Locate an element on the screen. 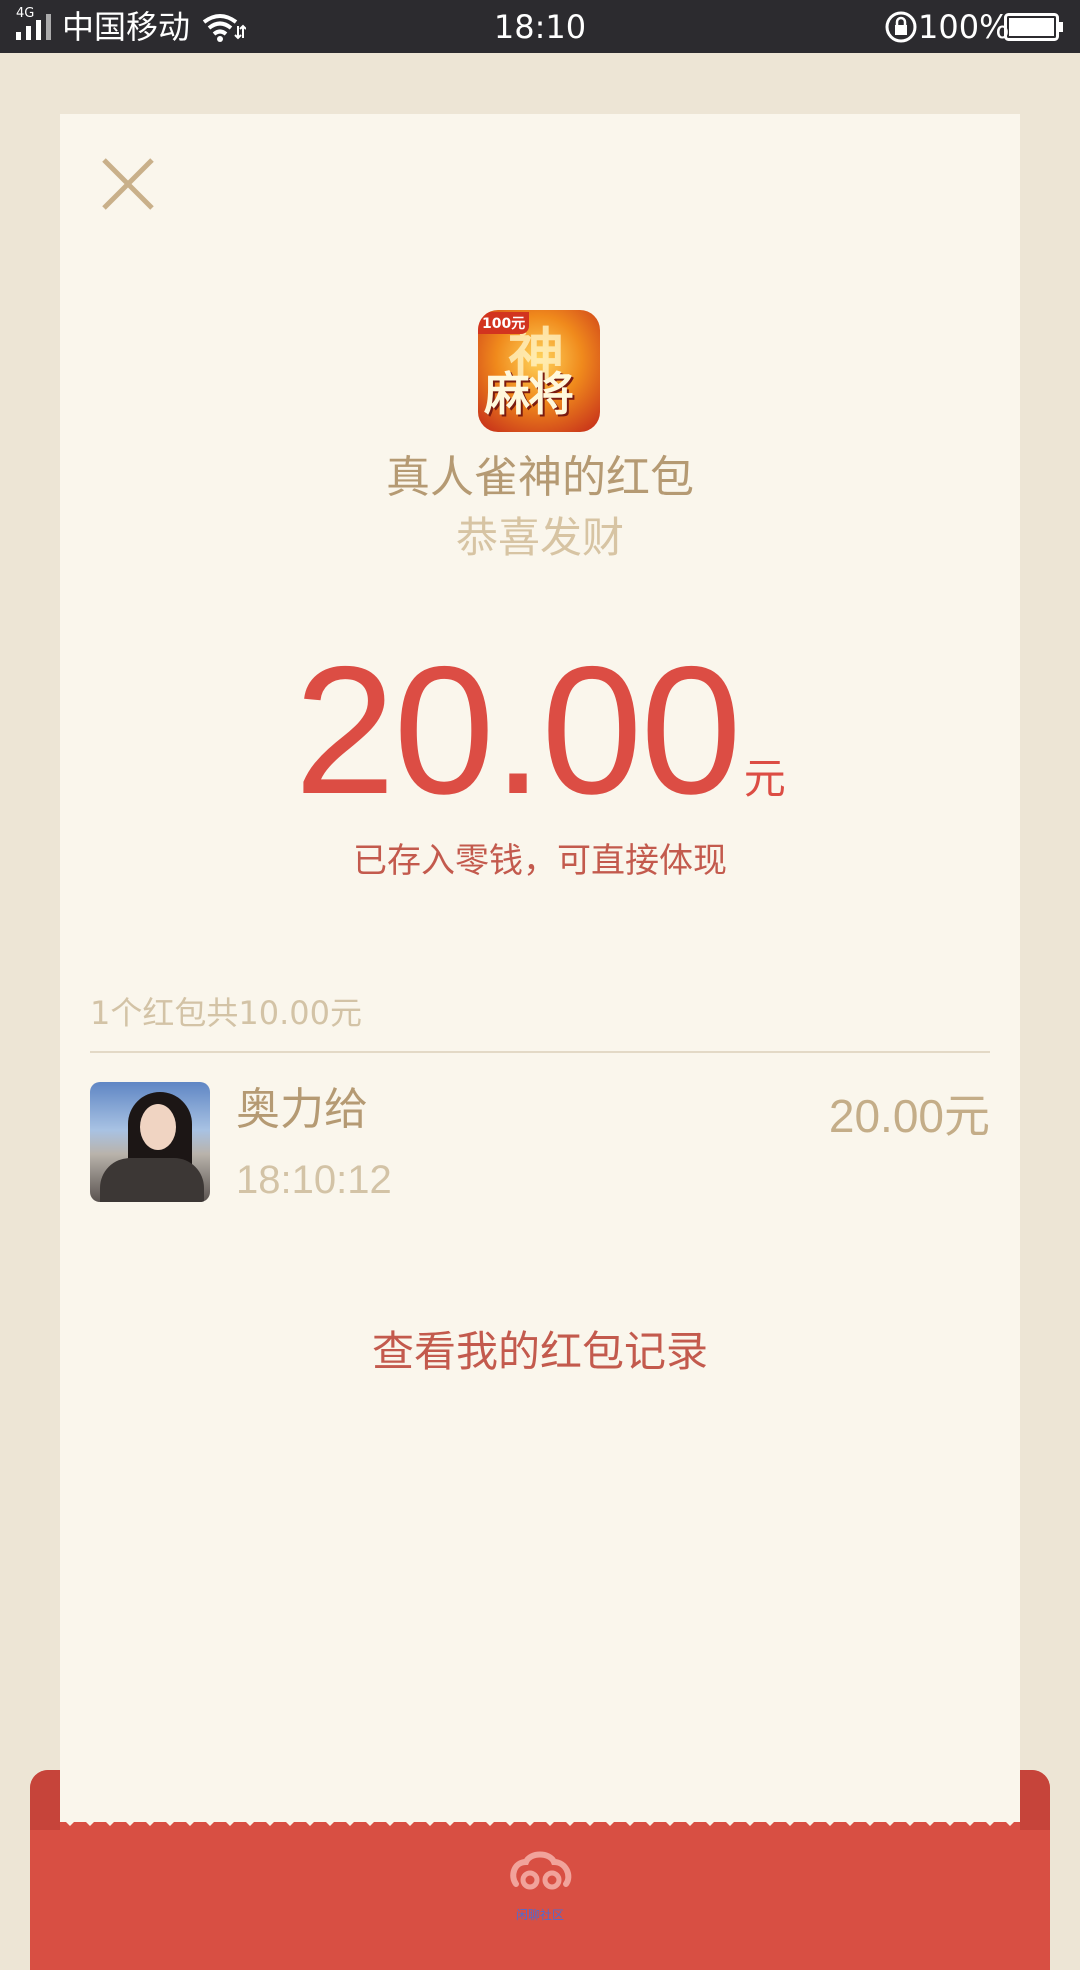  saved-to-wallet-note: 已存入零钱，可直接体现 is located at coordinates (540, 861).